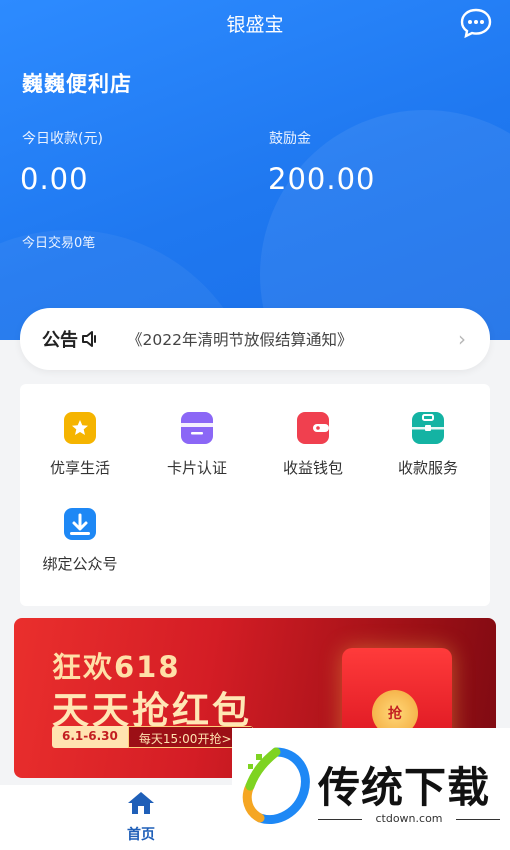 The width and height of the screenshot is (510, 850). I want to click on service-label: 卡片认证, so click(196, 468).